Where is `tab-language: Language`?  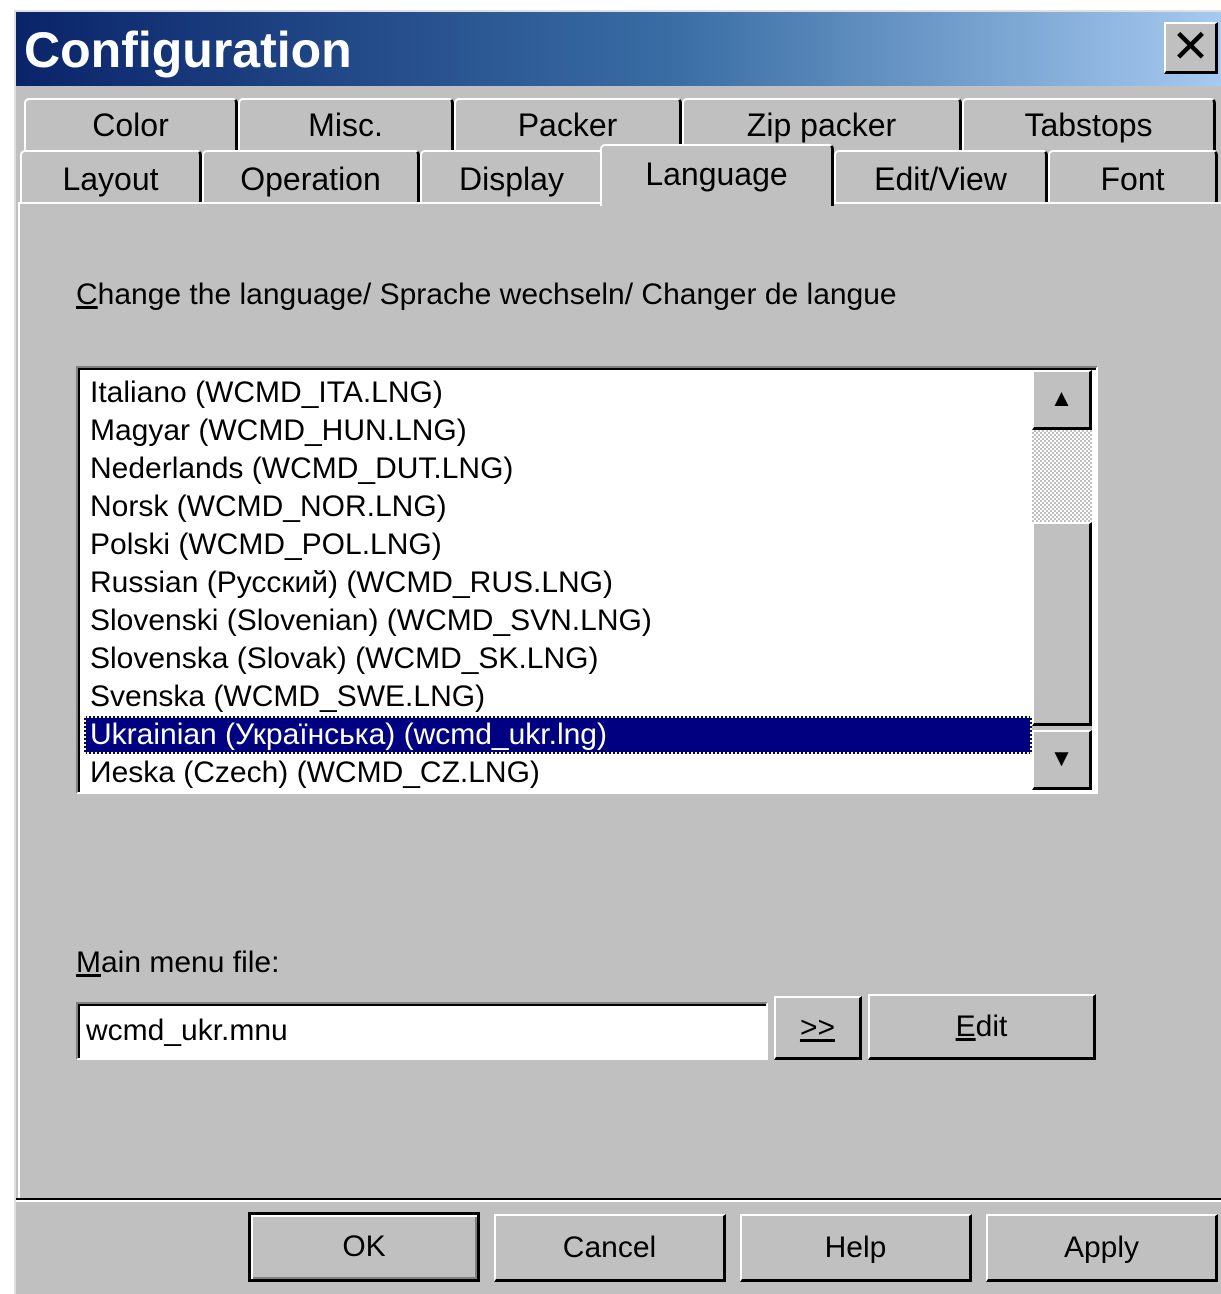
tab-language: Language is located at coordinates (717, 175).